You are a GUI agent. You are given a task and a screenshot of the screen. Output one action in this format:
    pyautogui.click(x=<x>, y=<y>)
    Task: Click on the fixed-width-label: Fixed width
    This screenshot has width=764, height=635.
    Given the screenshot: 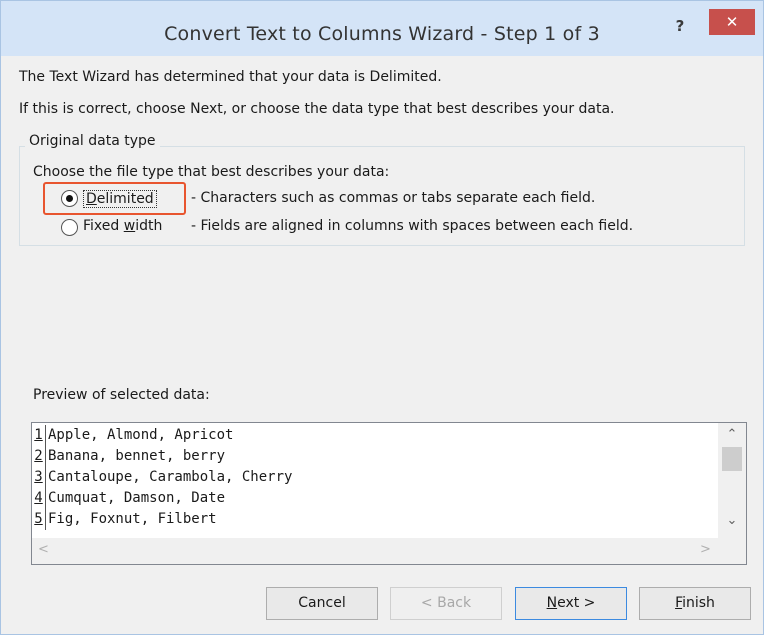 What is the action you would take?
    pyautogui.click(x=122, y=226)
    